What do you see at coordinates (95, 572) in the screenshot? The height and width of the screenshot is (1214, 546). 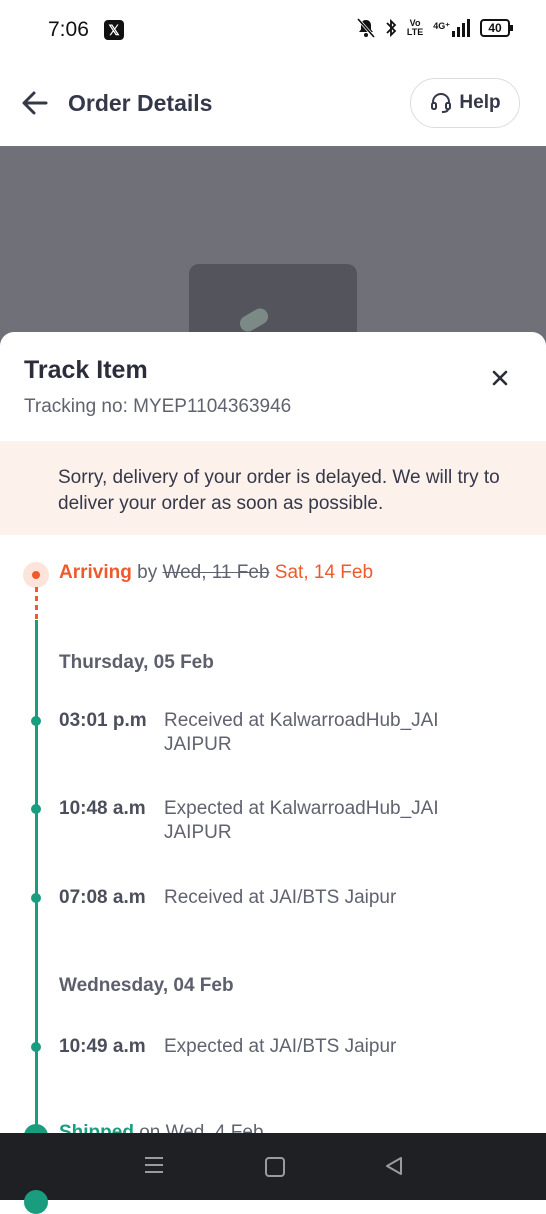 I see `arriving-label: Arriving` at bounding box center [95, 572].